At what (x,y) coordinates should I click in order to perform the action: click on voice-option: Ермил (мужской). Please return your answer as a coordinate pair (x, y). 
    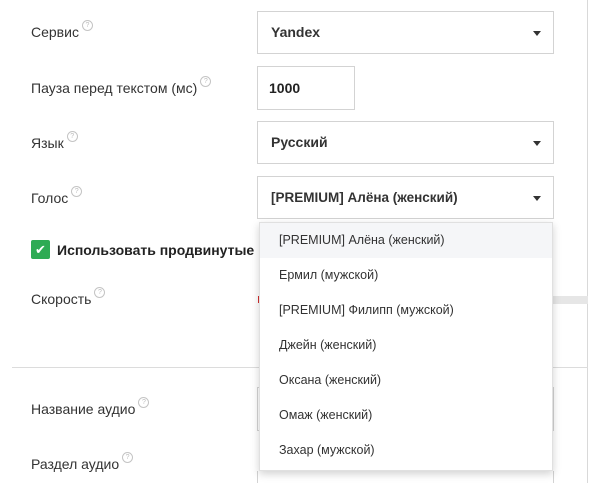
    Looking at the image, I should click on (406, 275).